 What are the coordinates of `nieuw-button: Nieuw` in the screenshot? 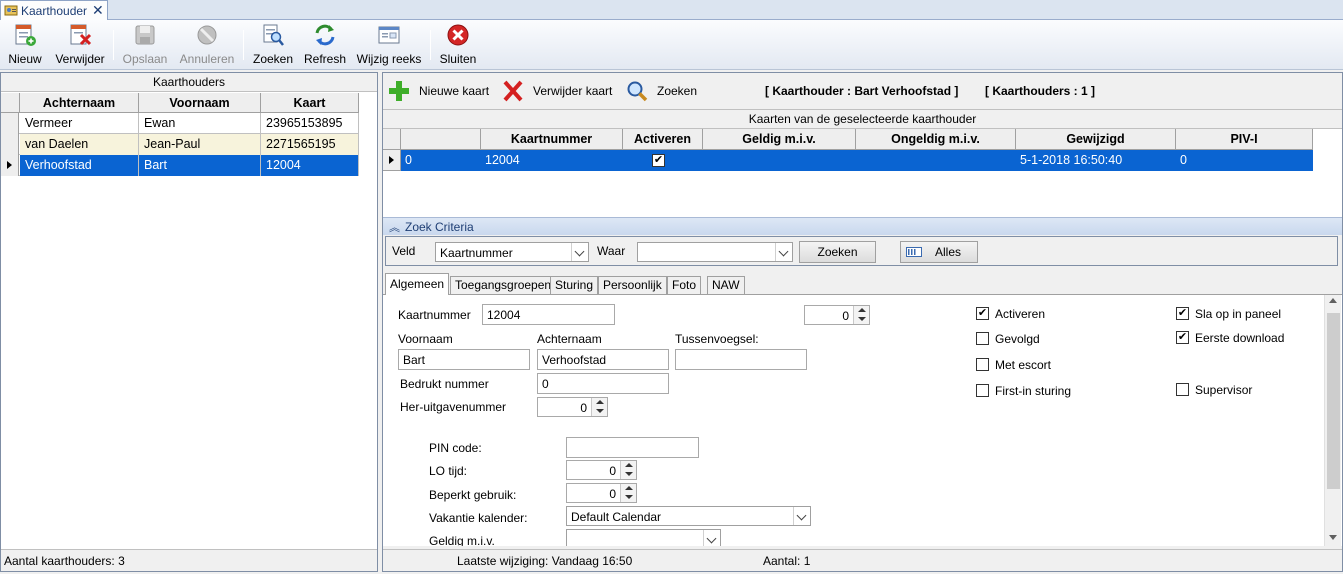 It's located at (25, 45).